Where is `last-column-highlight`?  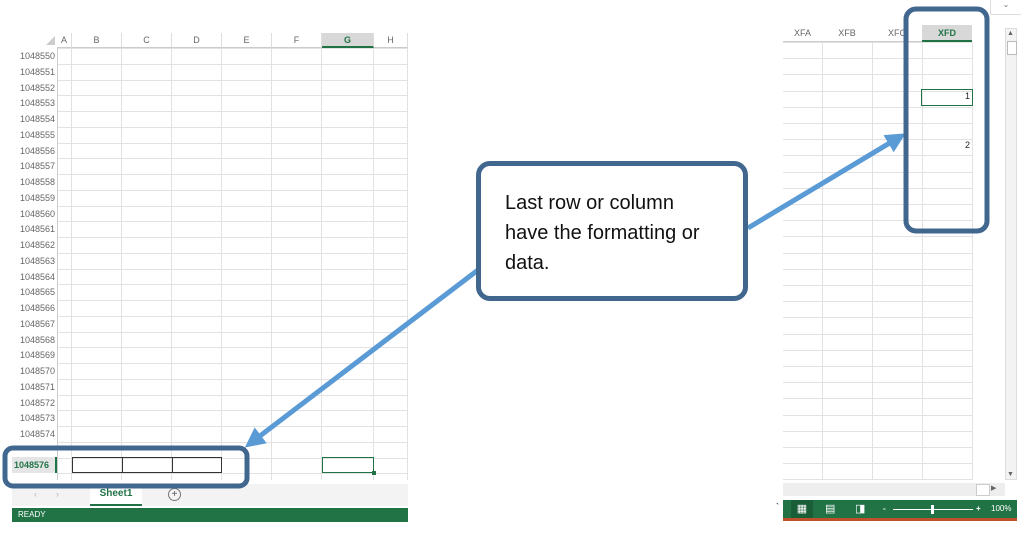
last-column-highlight is located at coordinates (946, 120).